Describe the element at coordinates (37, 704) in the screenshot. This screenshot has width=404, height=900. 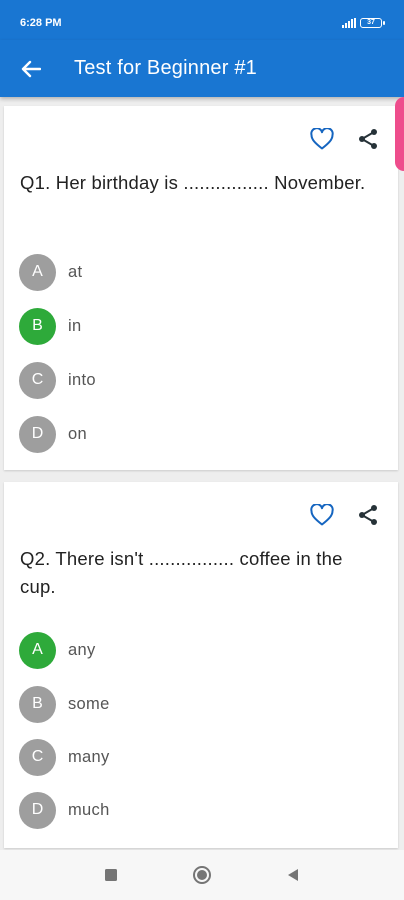
I see `option-letter: B` at that location.